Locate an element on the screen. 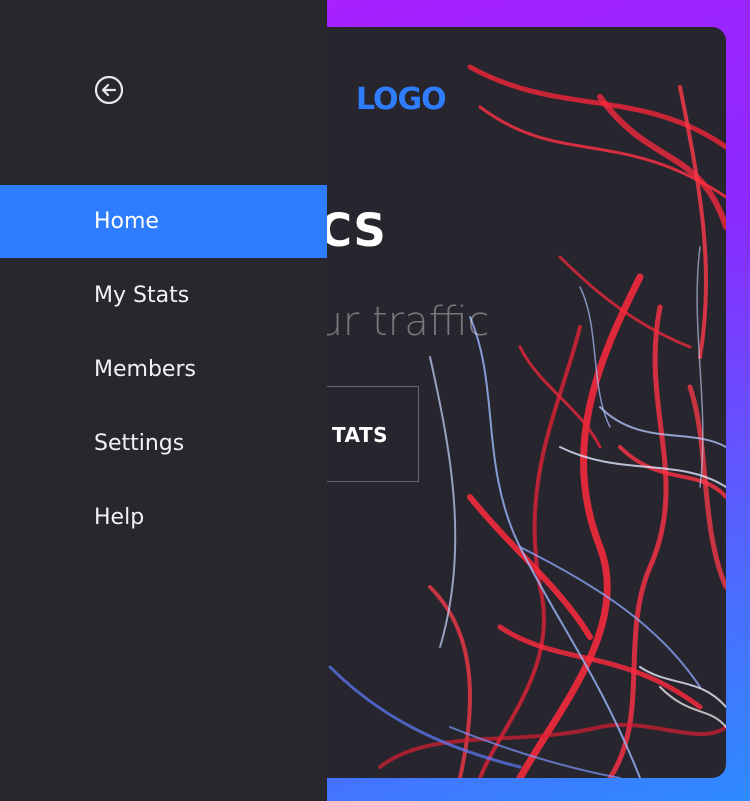 Image resolution: width=750 pixels, height=801 pixels. arrow-left-circle-icon is located at coordinates (109, 90).